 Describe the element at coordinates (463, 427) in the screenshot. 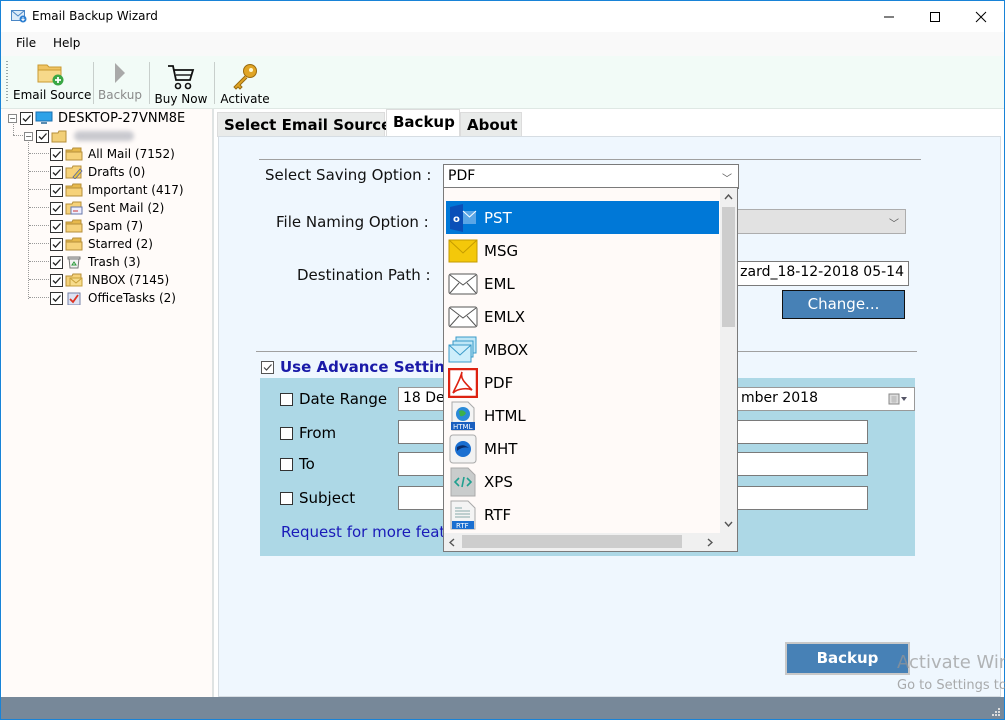

I see `svg-text: HTML` at that location.